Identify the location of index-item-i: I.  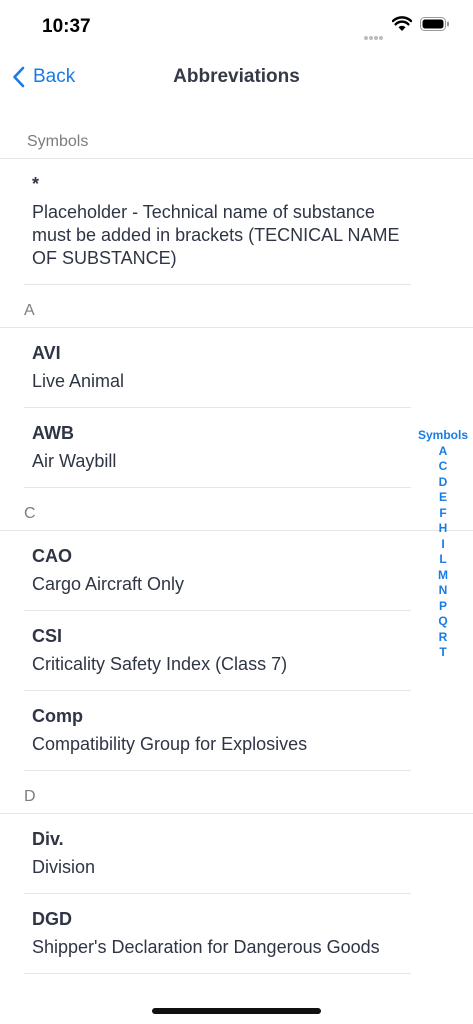
(443, 545).